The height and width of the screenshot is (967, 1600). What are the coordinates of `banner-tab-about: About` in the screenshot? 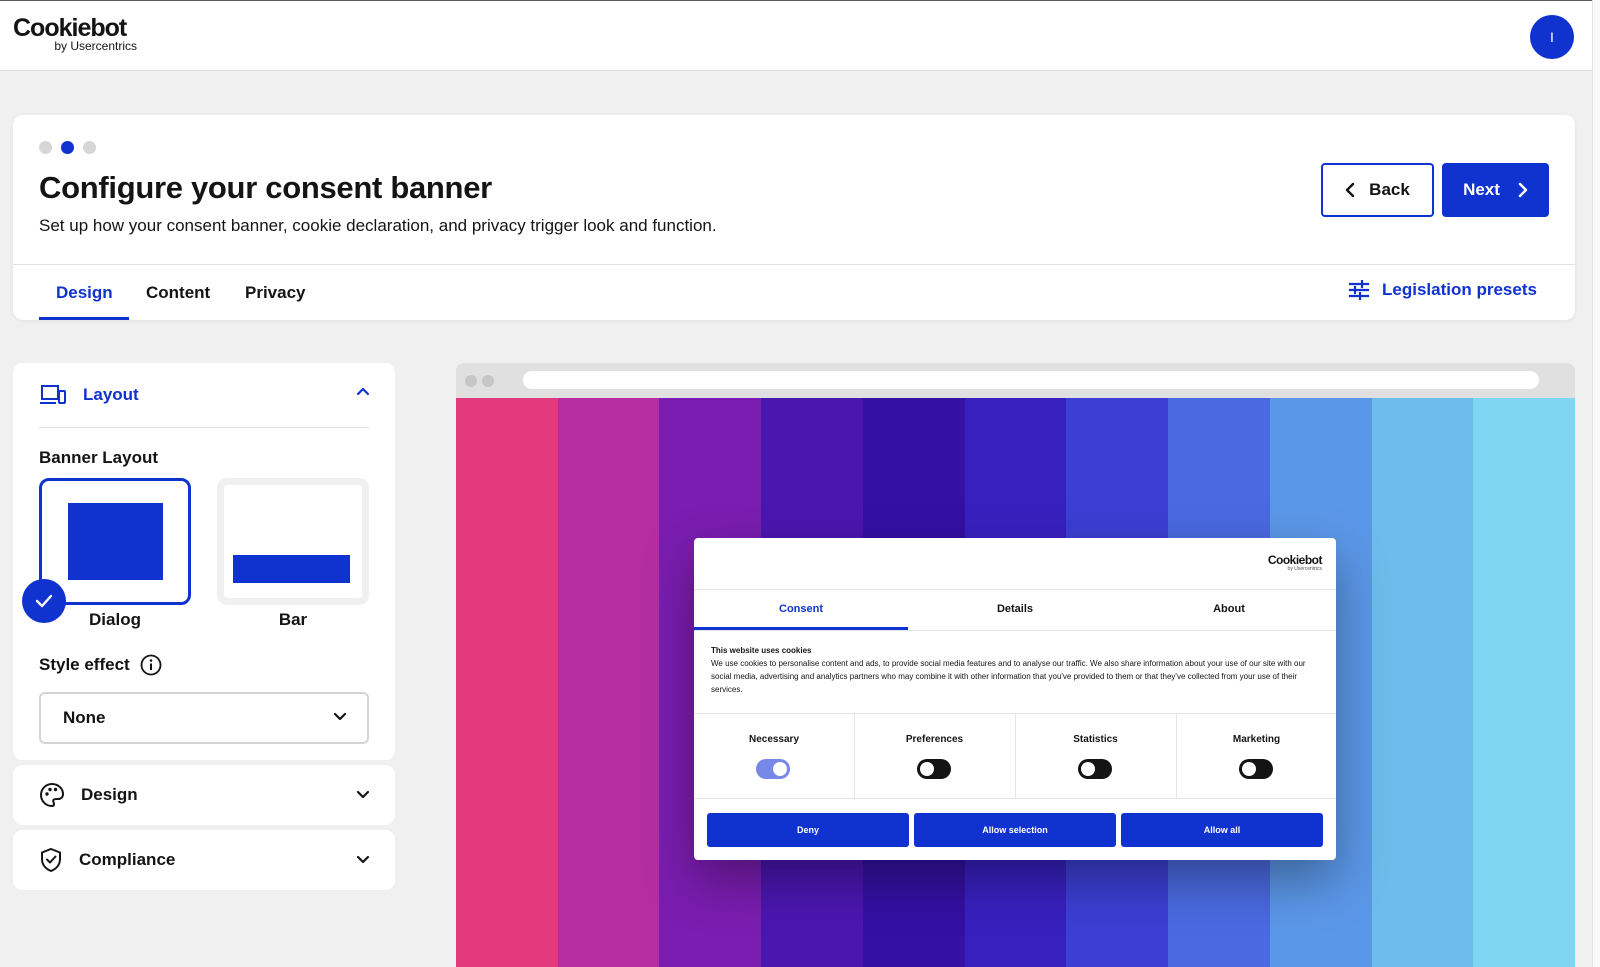 It's located at (1229, 609).